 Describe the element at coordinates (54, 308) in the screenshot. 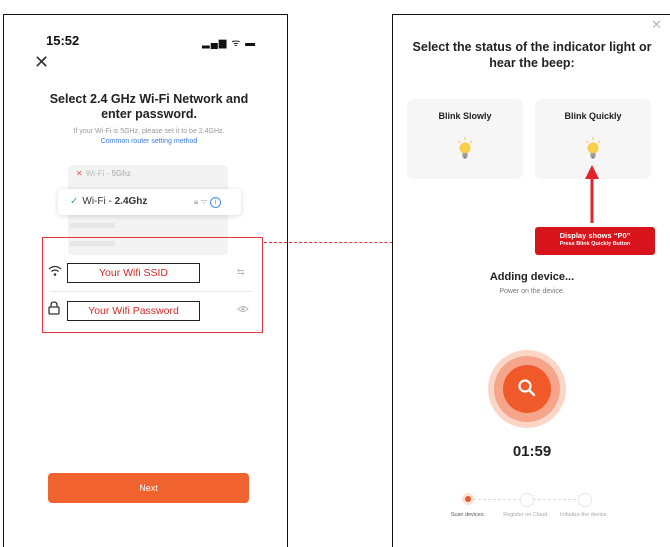

I see `lock-icon` at that location.